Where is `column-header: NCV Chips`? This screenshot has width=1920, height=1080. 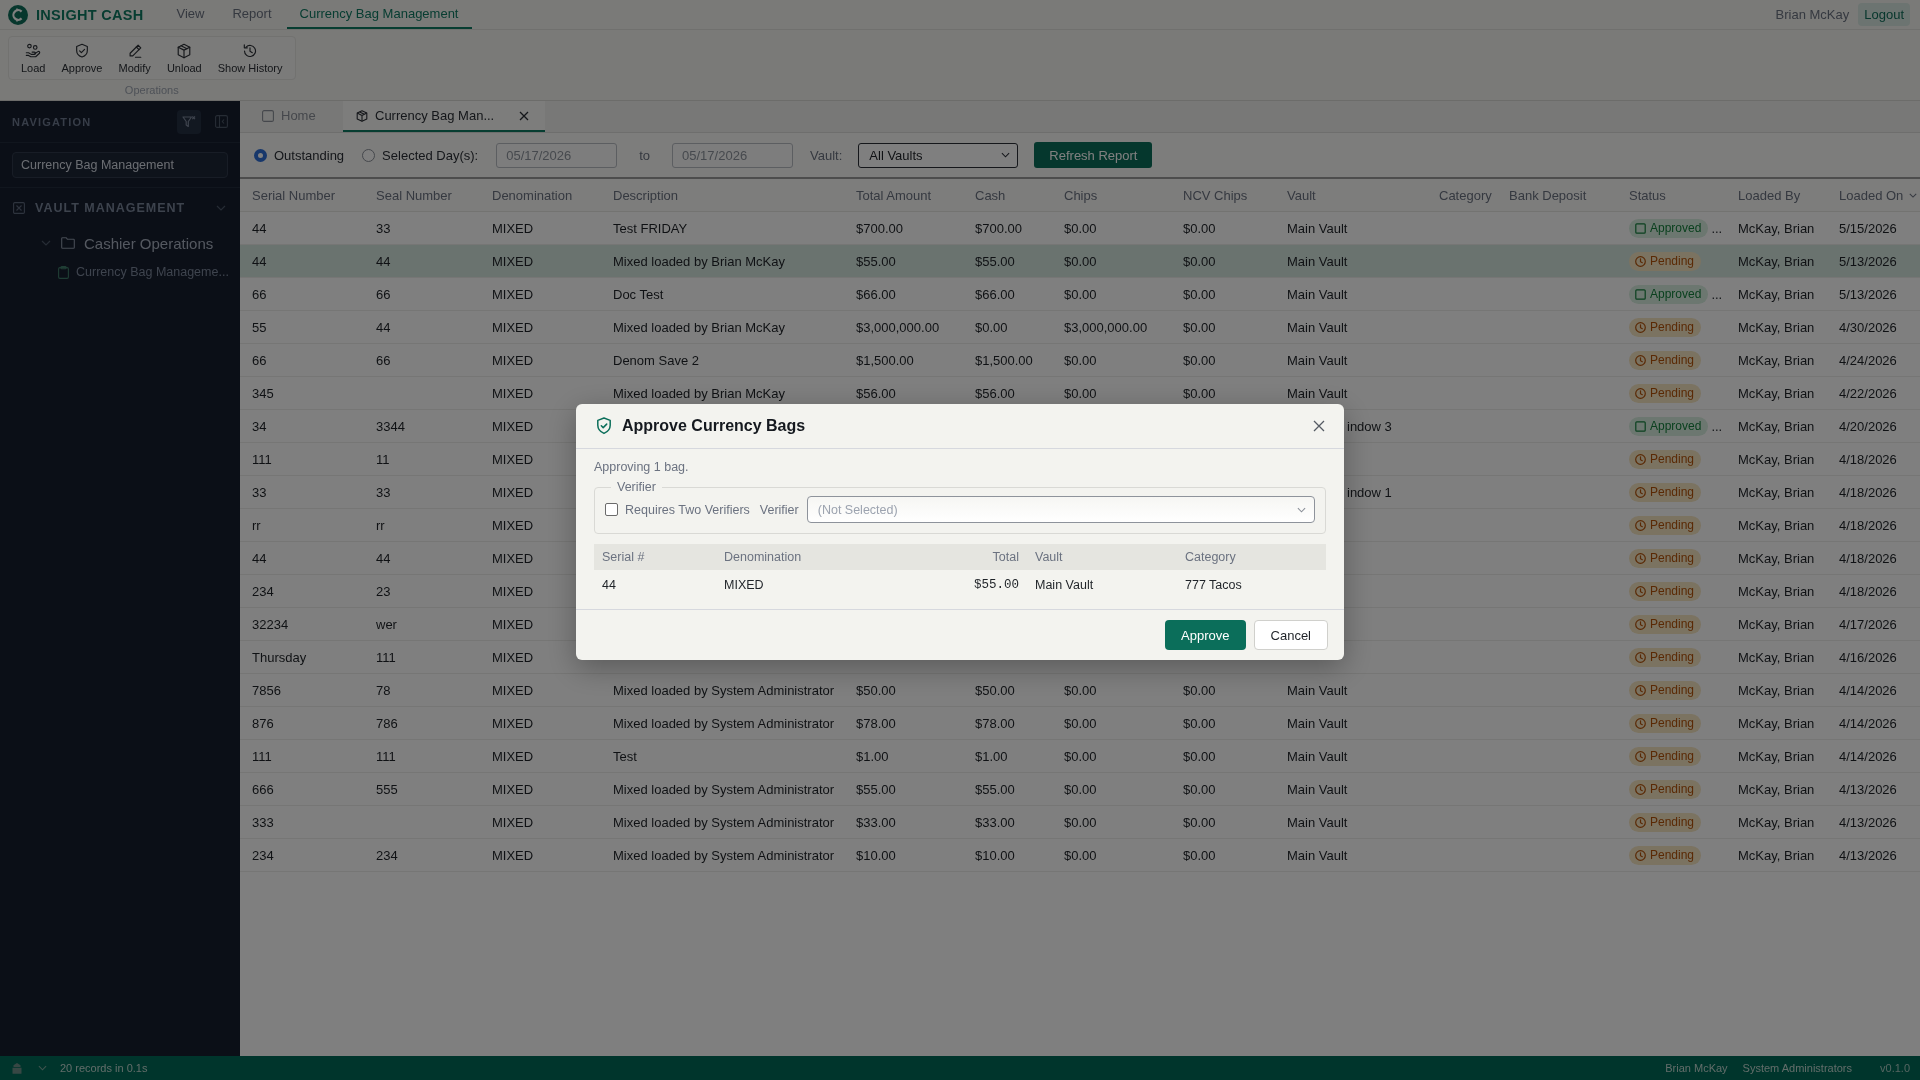
column-header: NCV Chips is located at coordinates (1215, 195).